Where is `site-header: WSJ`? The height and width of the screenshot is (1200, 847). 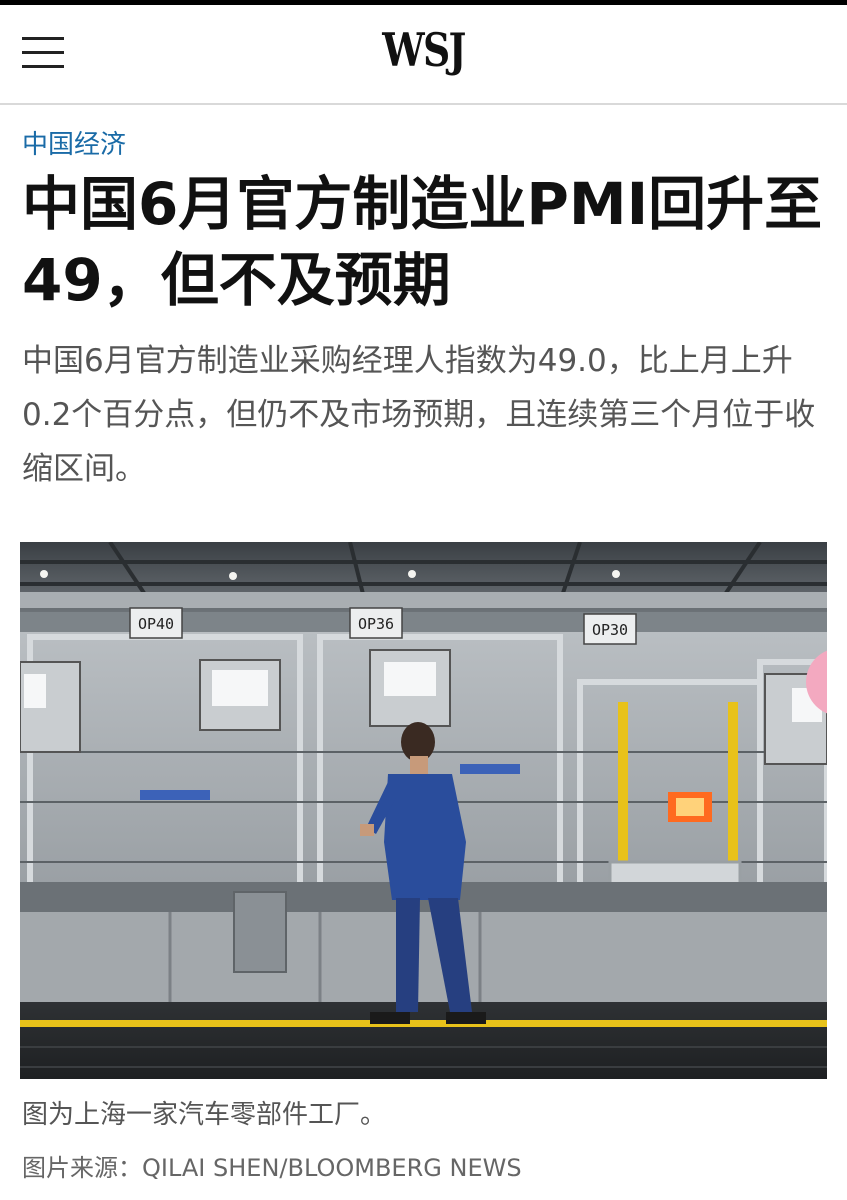 site-header: WSJ is located at coordinates (423, 55).